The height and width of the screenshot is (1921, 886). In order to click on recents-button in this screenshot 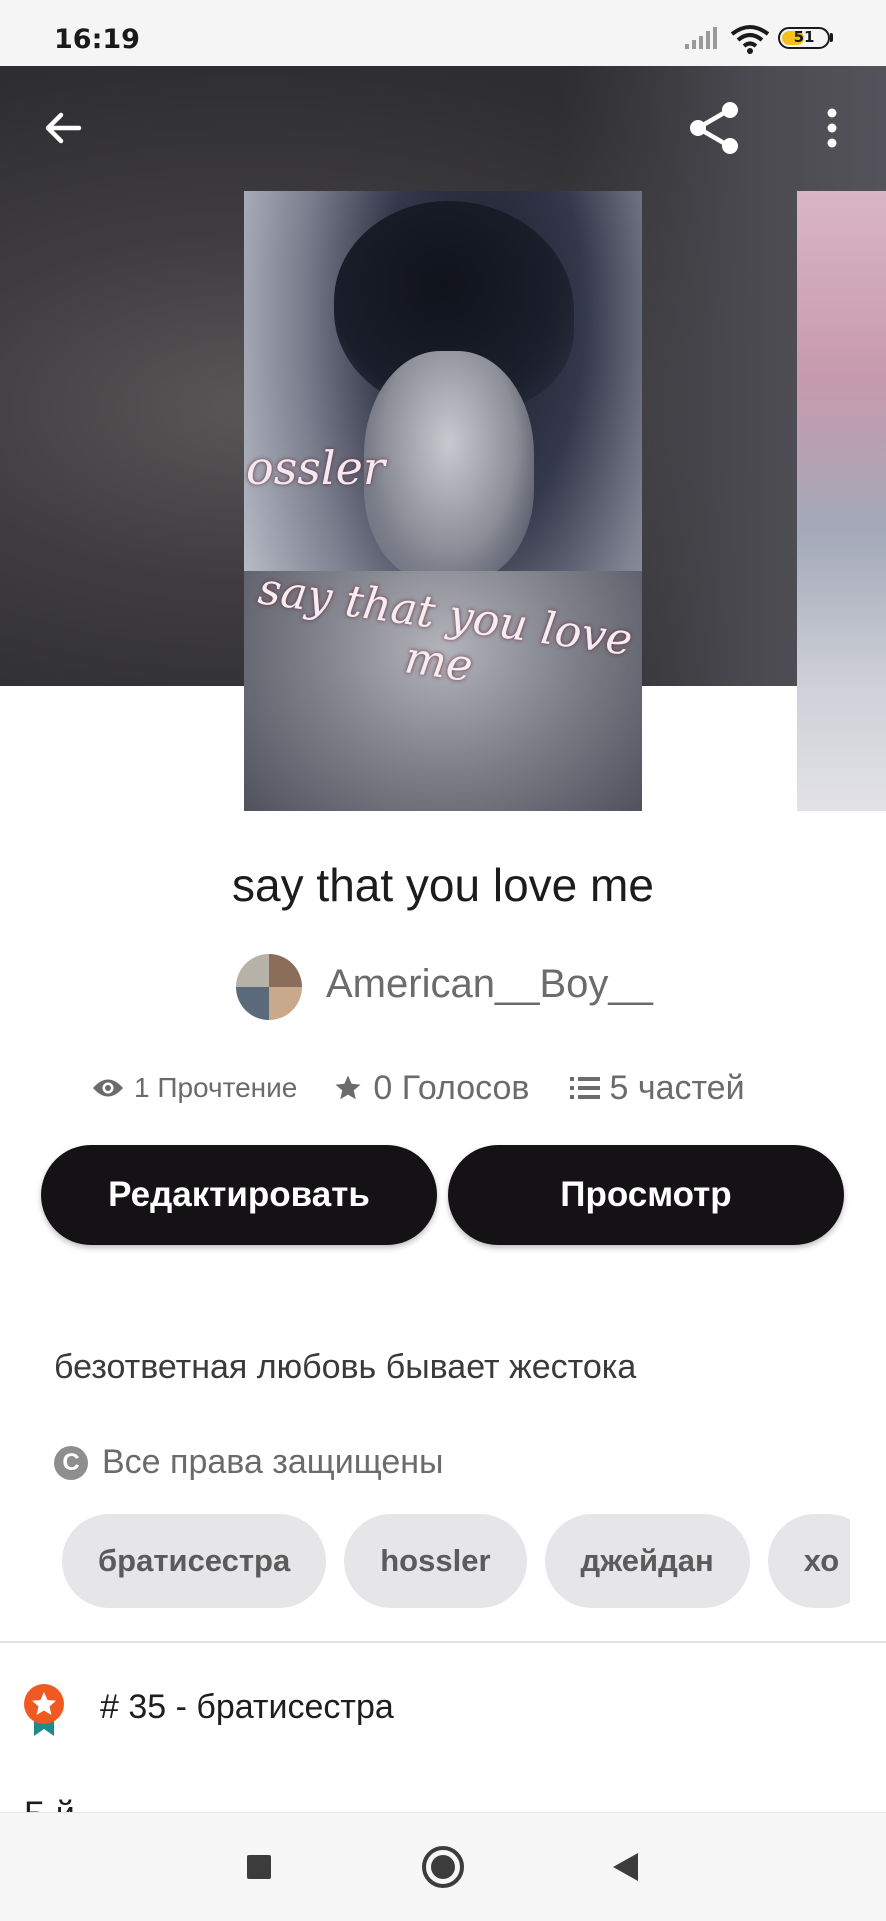, I will do `click(259, 1867)`.